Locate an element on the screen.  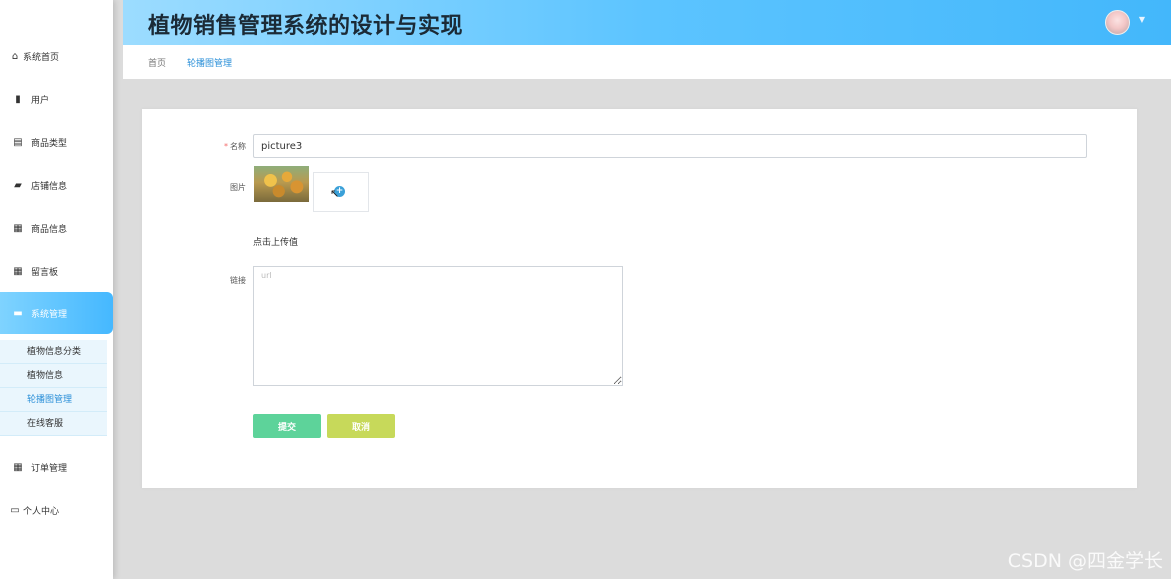
name-label: * 名称 is located at coordinates (235, 146).